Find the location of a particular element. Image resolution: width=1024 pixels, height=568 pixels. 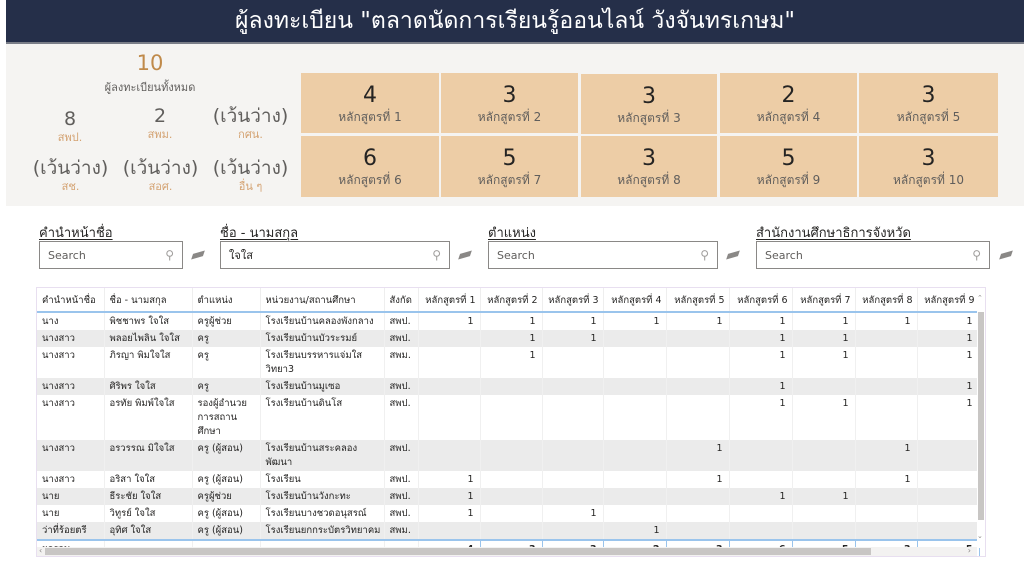

scroll-right-icon: › is located at coordinates (969, 550).